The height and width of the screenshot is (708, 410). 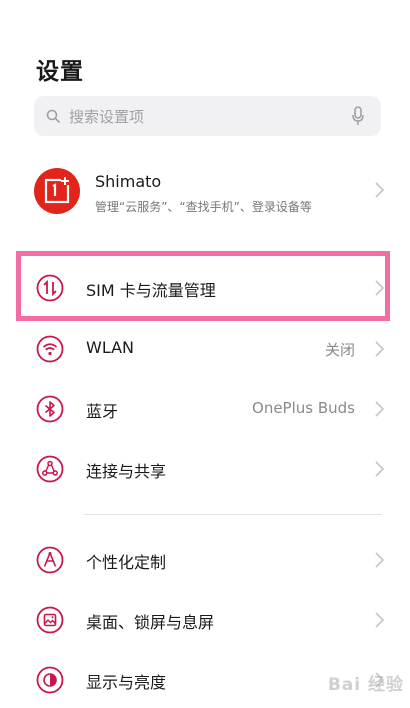 I want to click on microphone-icon, so click(x=358, y=118).